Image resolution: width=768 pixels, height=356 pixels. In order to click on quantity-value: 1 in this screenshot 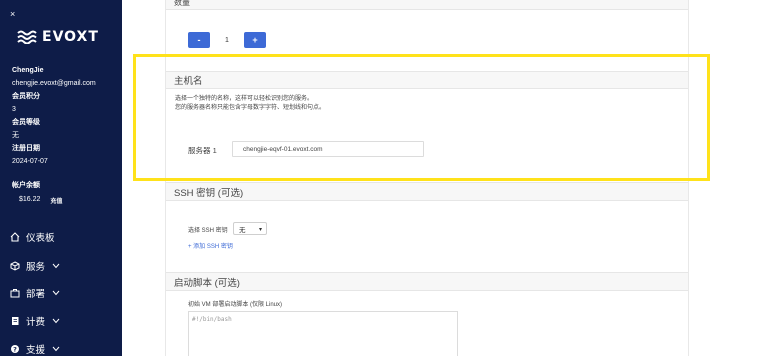, I will do `click(227, 40)`.